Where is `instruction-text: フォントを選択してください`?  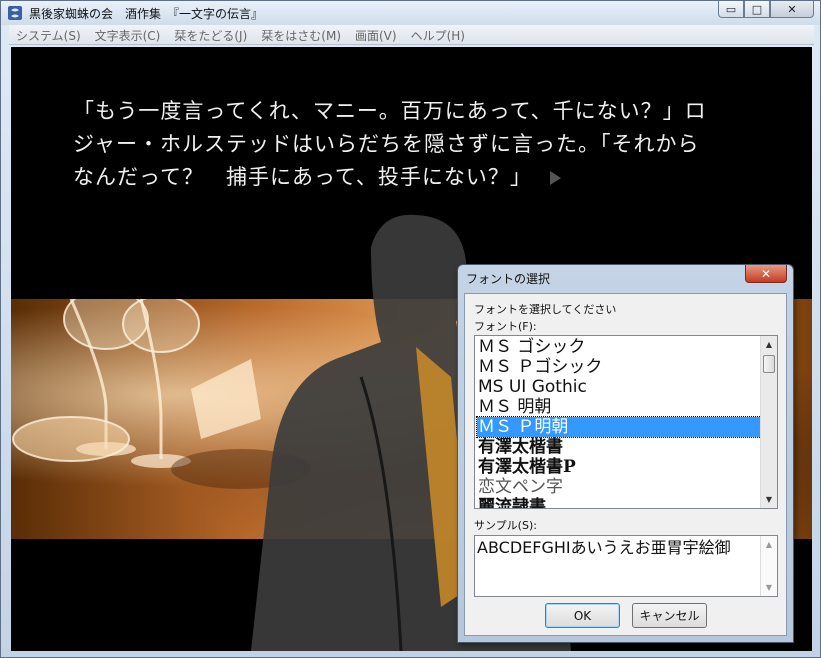 instruction-text: フォントを選択してください is located at coordinates (545, 309).